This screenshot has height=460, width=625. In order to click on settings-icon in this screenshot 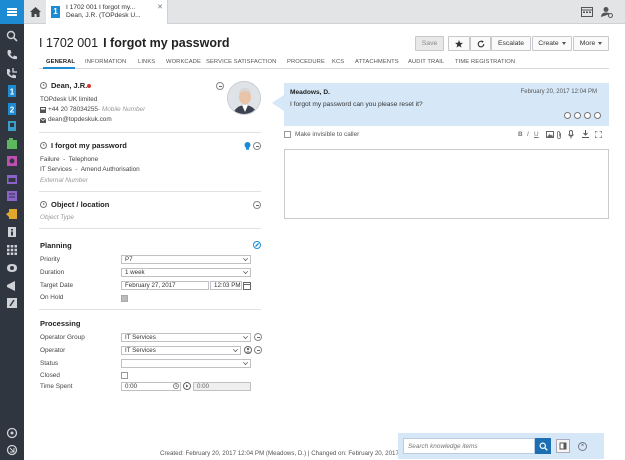, I will do `click(12, 433)`.